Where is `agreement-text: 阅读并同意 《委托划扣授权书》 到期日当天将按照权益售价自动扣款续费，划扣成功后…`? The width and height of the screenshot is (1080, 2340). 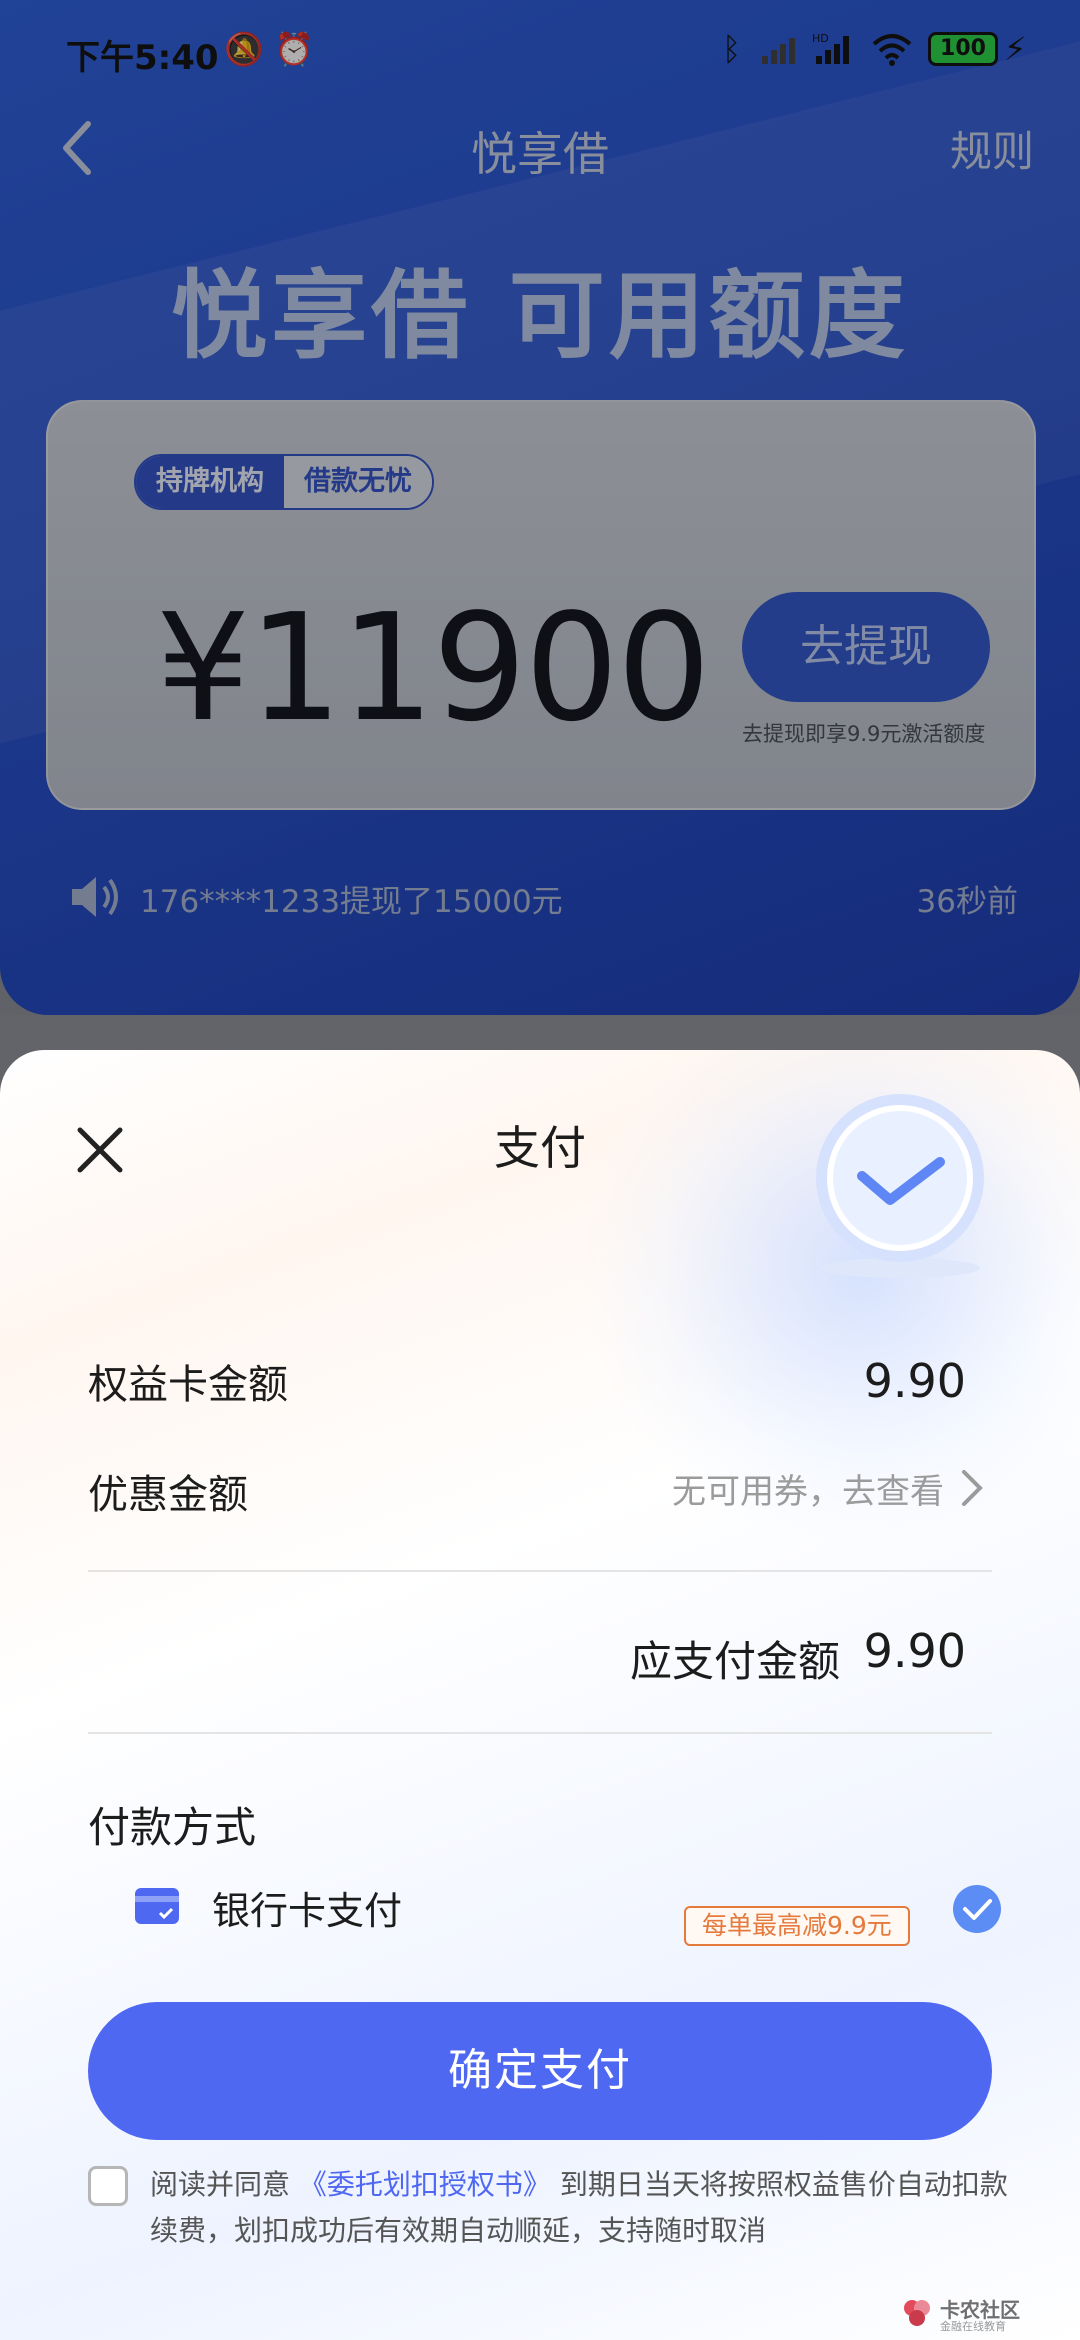
agreement-text: 阅读并同意 《委托划扣授权书》 到期日当天将按照权益售价自动扣款续费，划扣成功后… is located at coordinates (580, 2208).